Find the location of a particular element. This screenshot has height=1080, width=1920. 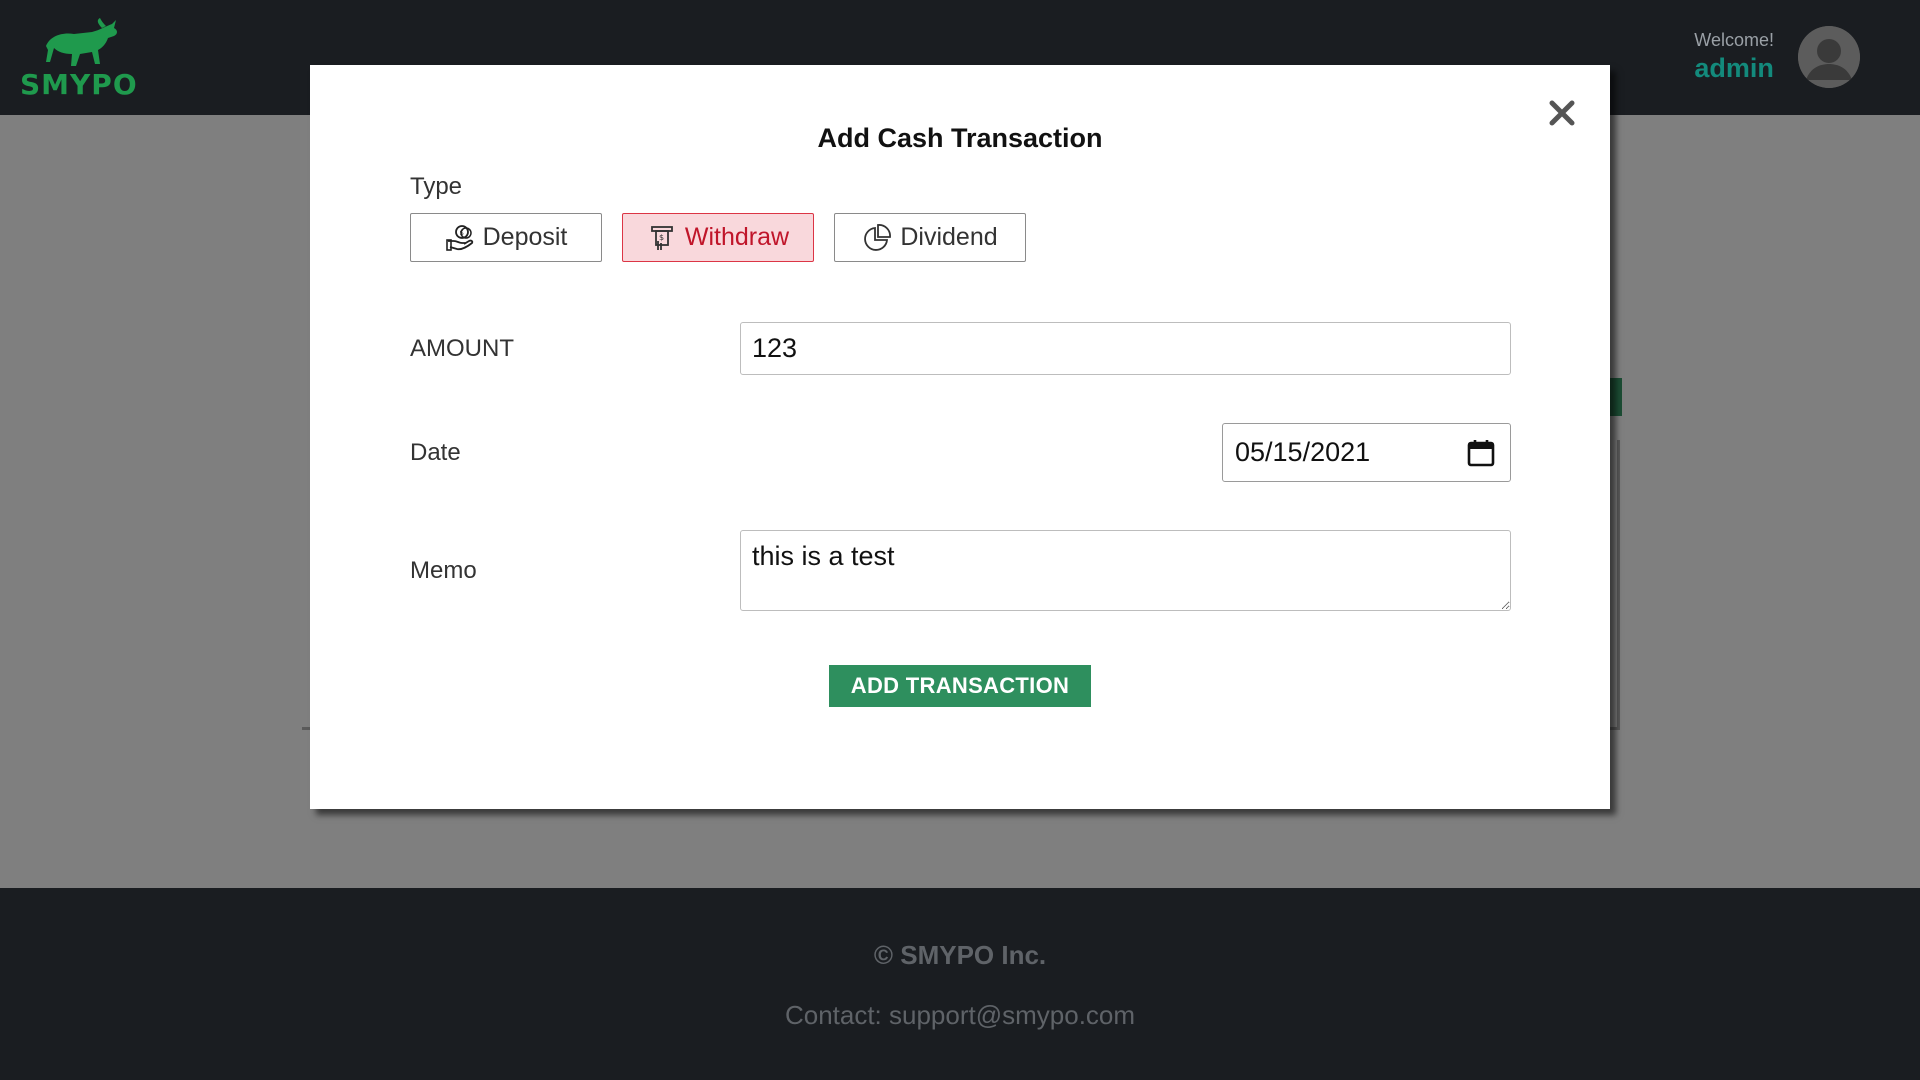

memo-label: Memo is located at coordinates (443, 570).